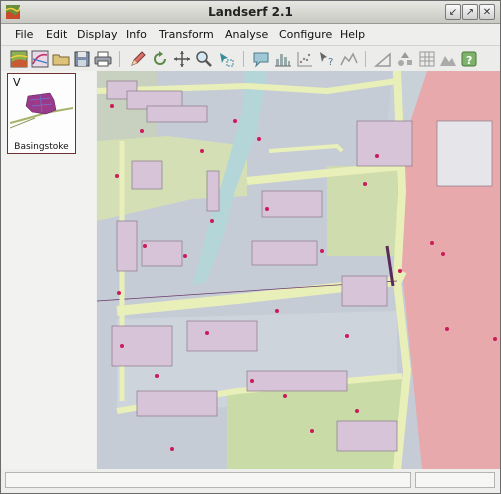 This screenshot has width=501, height=494. Describe the element at coordinates (352, 34) in the screenshot. I see `menu-help: Help` at that location.